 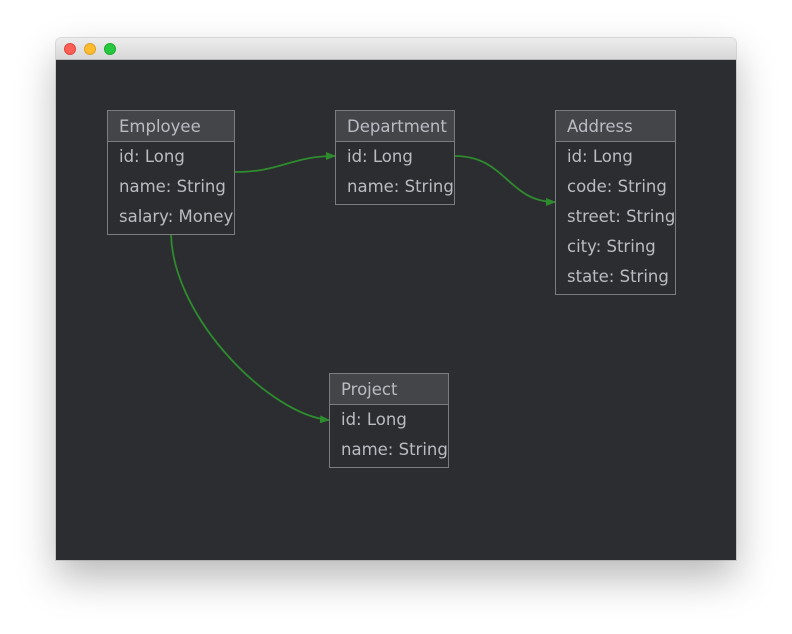 What do you see at coordinates (505, 180) in the screenshot?
I see `edge-department-to-address` at bounding box center [505, 180].